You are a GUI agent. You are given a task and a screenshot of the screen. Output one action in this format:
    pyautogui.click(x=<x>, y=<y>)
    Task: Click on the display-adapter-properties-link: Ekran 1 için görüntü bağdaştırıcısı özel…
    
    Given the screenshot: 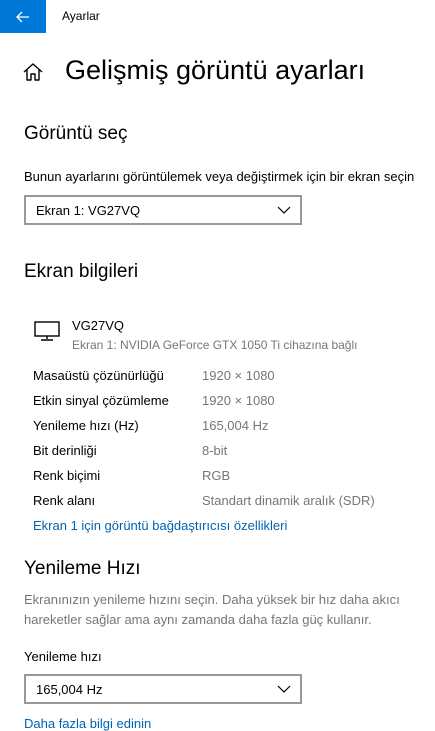 What is the action you would take?
    pyautogui.click(x=160, y=525)
    